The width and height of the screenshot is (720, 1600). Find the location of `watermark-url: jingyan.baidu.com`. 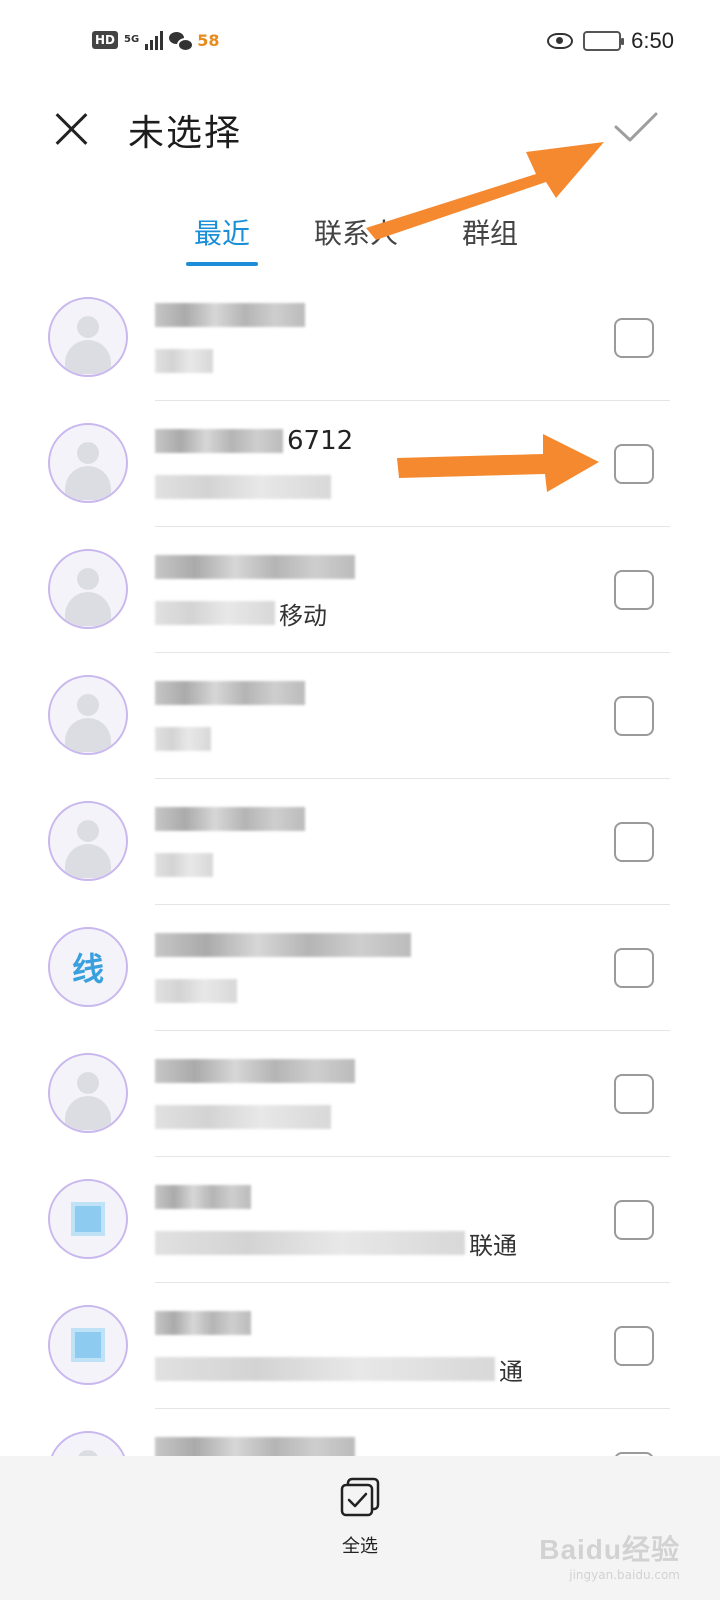

watermark-url: jingyan.baidu.com is located at coordinates (624, 1575).